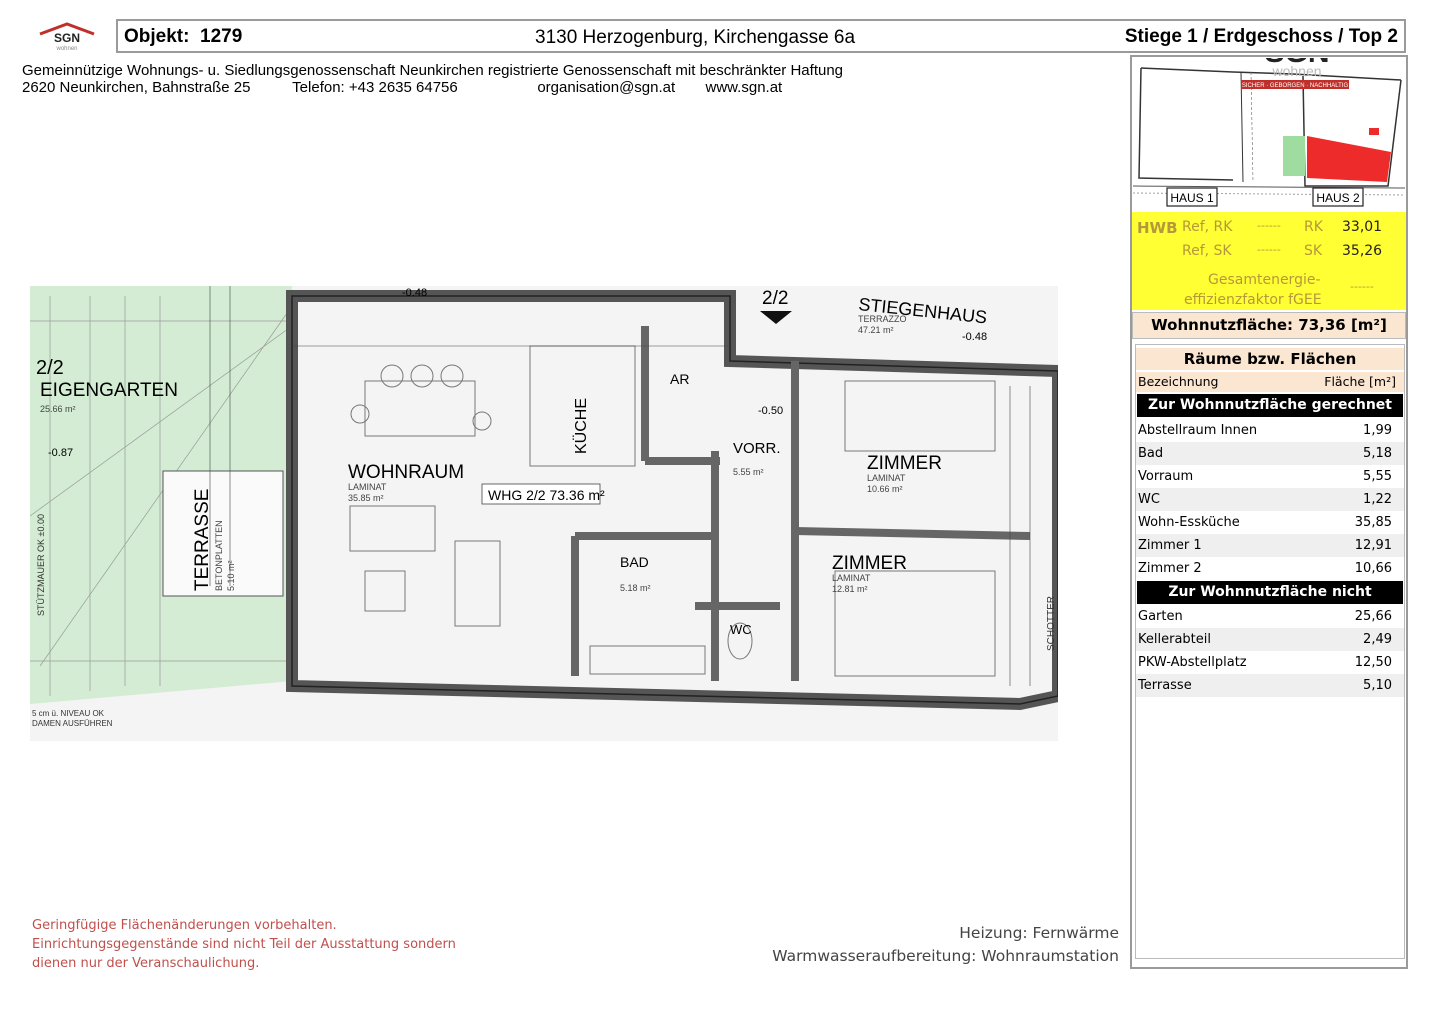 The image size is (1440, 1017). I want to click on sgn-logo: SGN wohnen, so click(67, 37).